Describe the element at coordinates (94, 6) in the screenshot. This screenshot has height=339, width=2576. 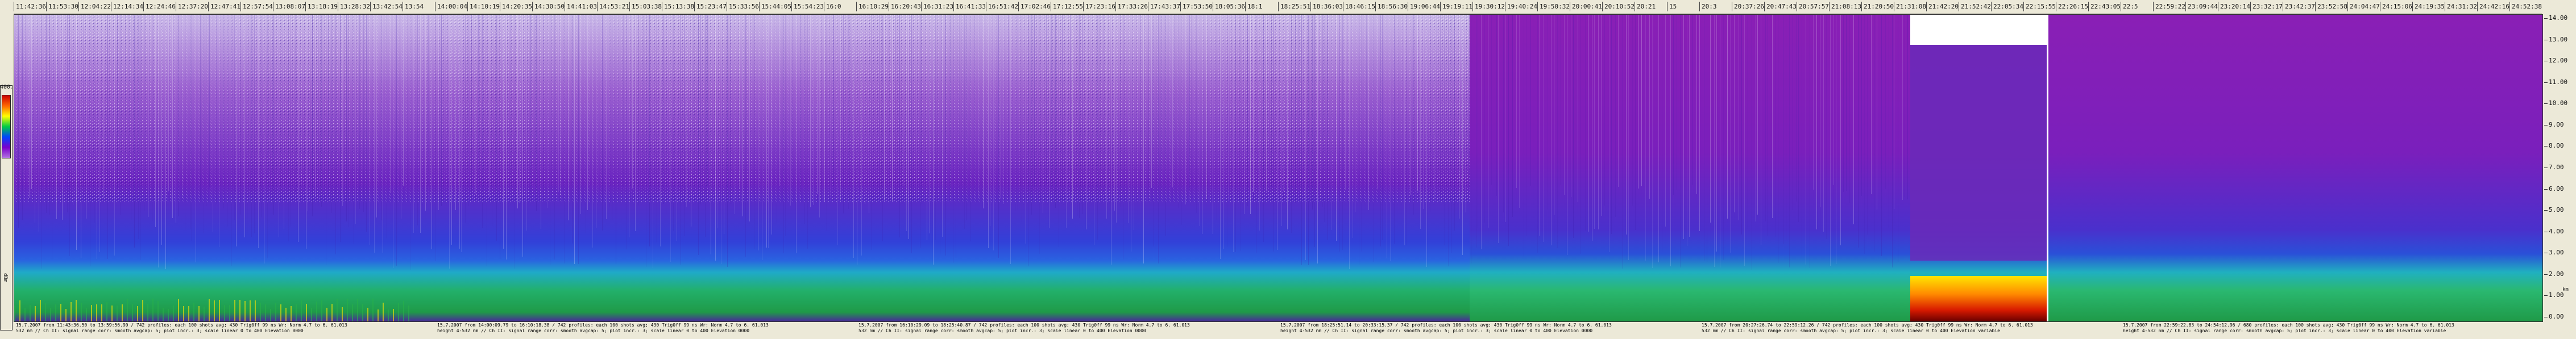
I see `time-tick: 12:04:22` at that location.